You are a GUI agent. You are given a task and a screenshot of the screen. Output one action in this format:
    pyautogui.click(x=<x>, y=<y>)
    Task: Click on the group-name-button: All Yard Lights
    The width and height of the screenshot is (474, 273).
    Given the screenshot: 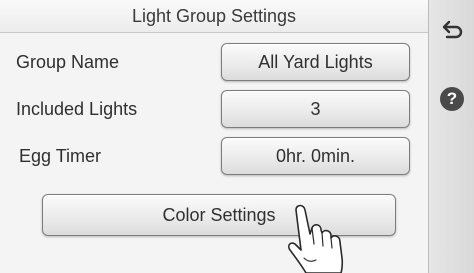 What is the action you would take?
    pyautogui.click(x=315, y=62)
    